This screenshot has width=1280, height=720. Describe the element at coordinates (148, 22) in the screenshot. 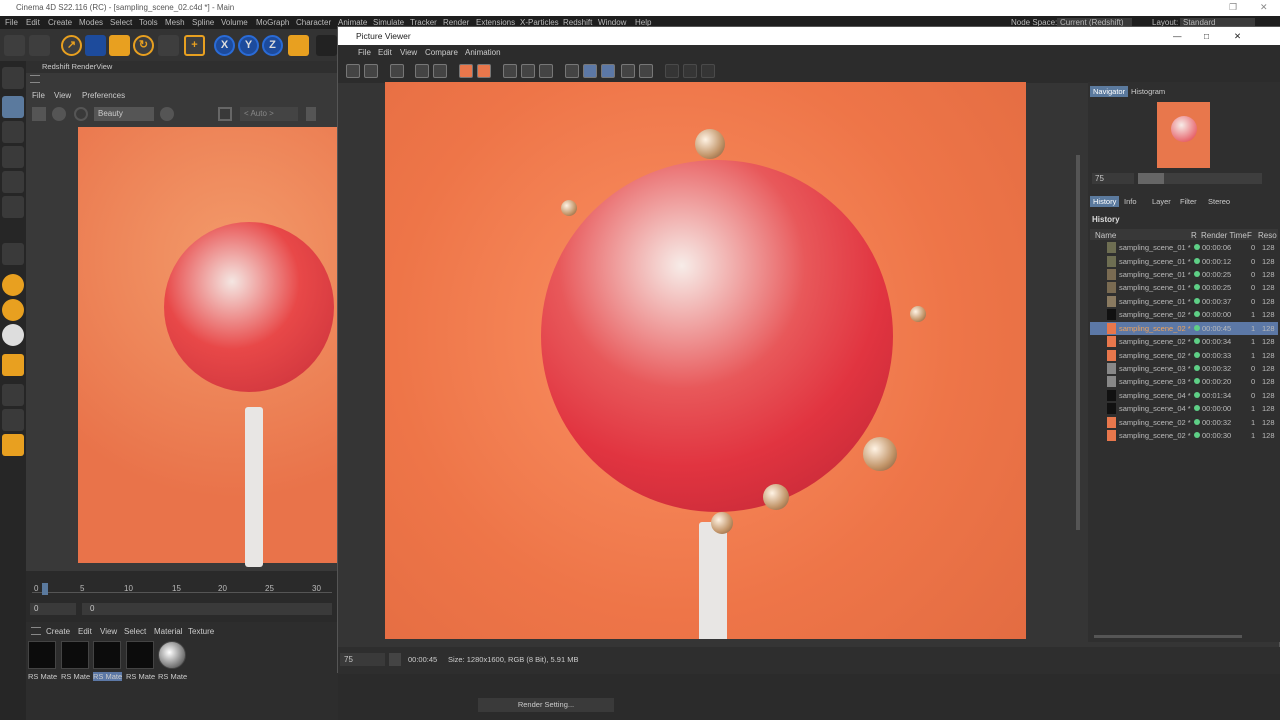

I see `menu-tools: Tools` at that location.